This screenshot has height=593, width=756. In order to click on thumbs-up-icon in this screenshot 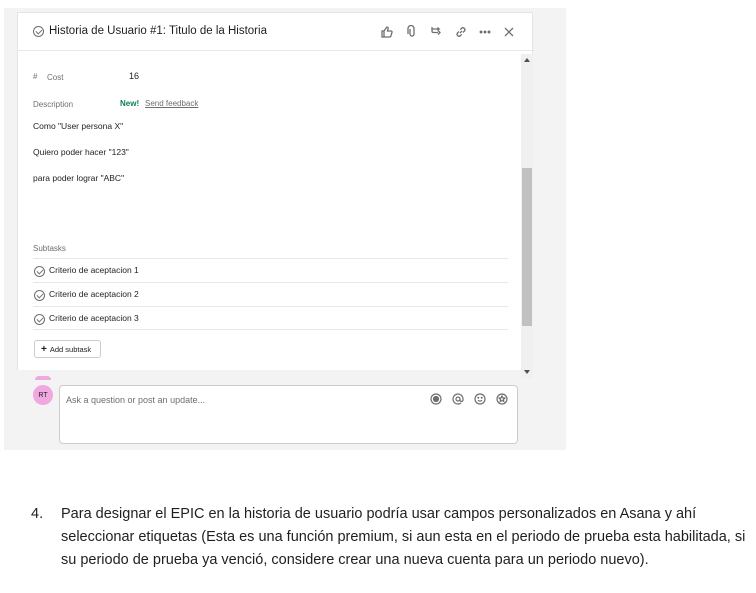, I will do `click(387, 32)`.